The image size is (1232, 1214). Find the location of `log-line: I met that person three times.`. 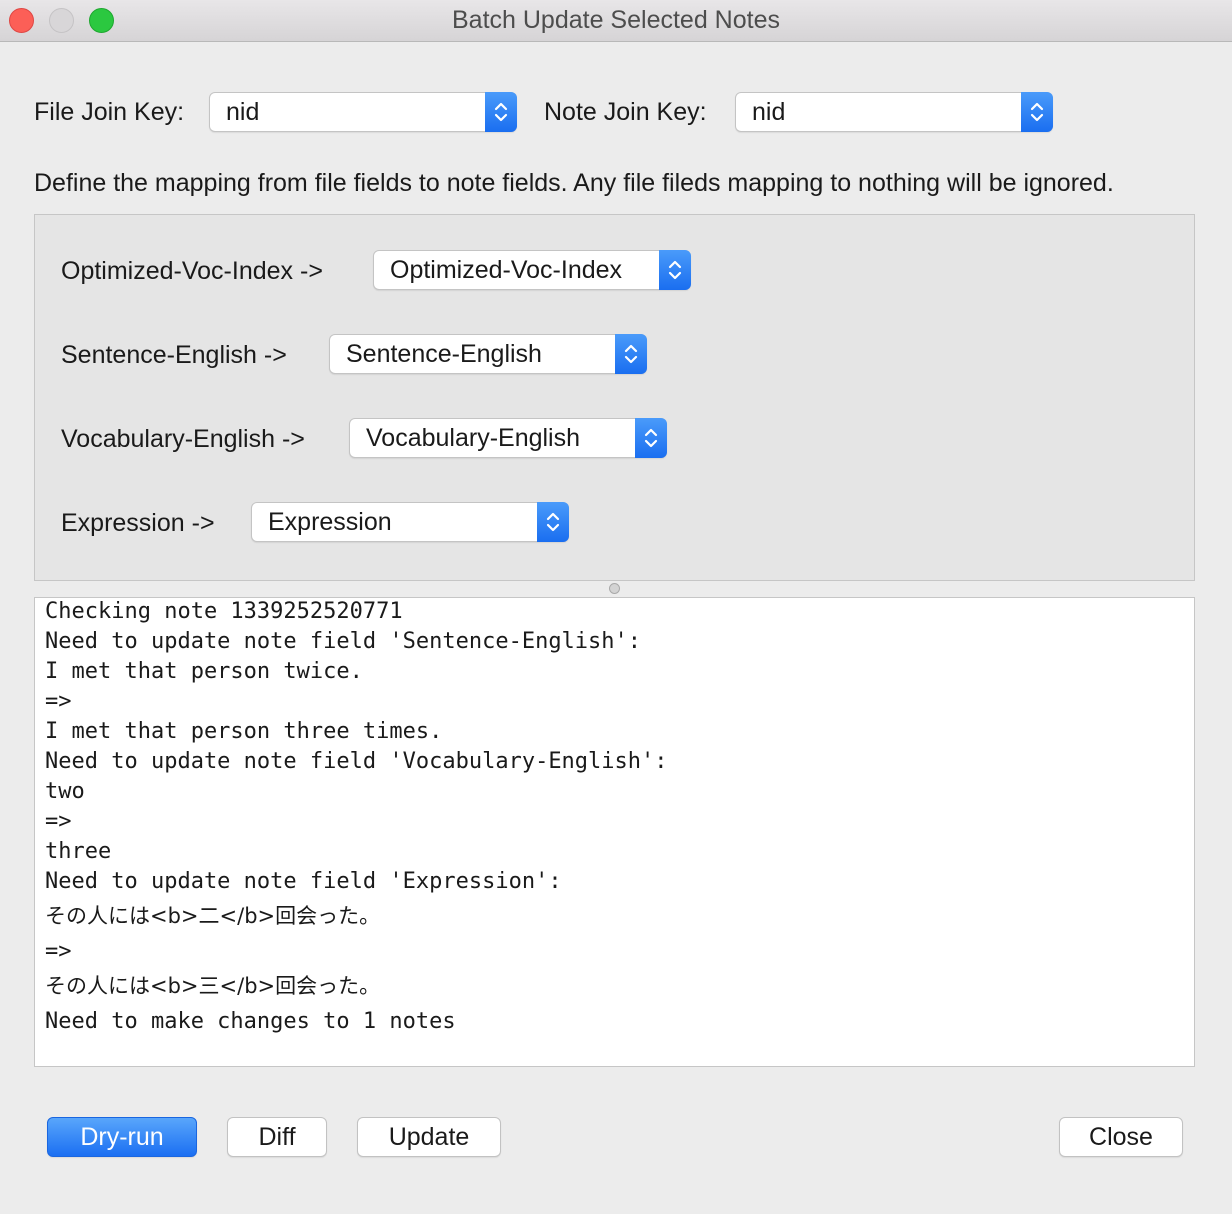

log-line: I met that person three times. is located at coordinates (244, 731).